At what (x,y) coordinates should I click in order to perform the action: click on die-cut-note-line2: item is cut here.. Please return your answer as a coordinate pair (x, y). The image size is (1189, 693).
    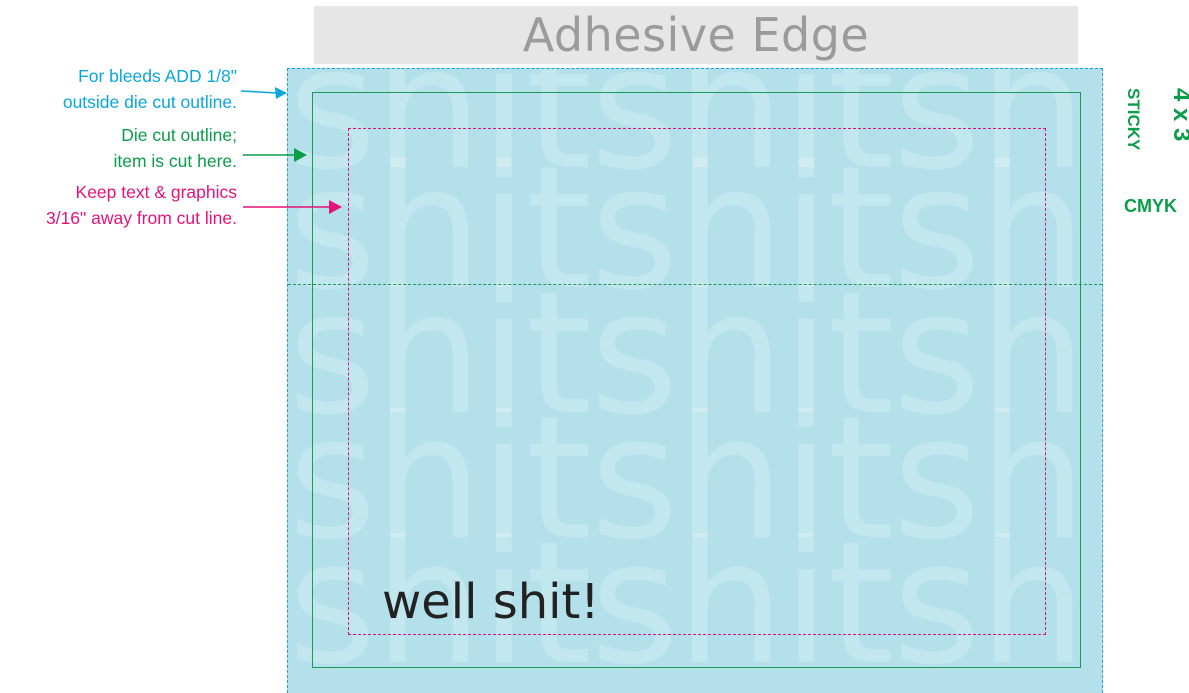
    Looking at the image, I should click on (175, 161).